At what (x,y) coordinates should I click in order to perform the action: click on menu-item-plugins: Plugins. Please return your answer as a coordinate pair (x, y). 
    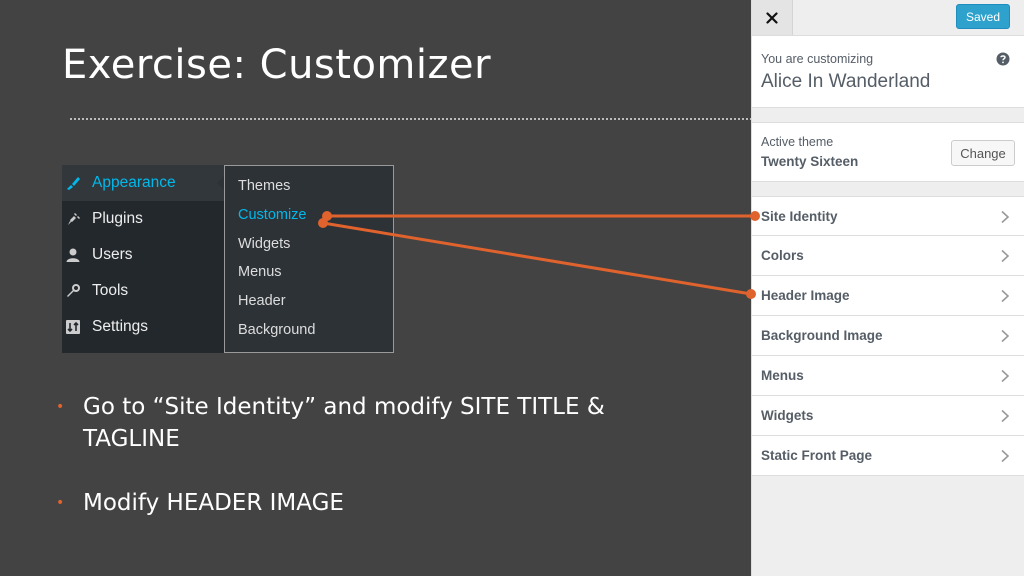
    Looking at the image, I should click on (143, 219).